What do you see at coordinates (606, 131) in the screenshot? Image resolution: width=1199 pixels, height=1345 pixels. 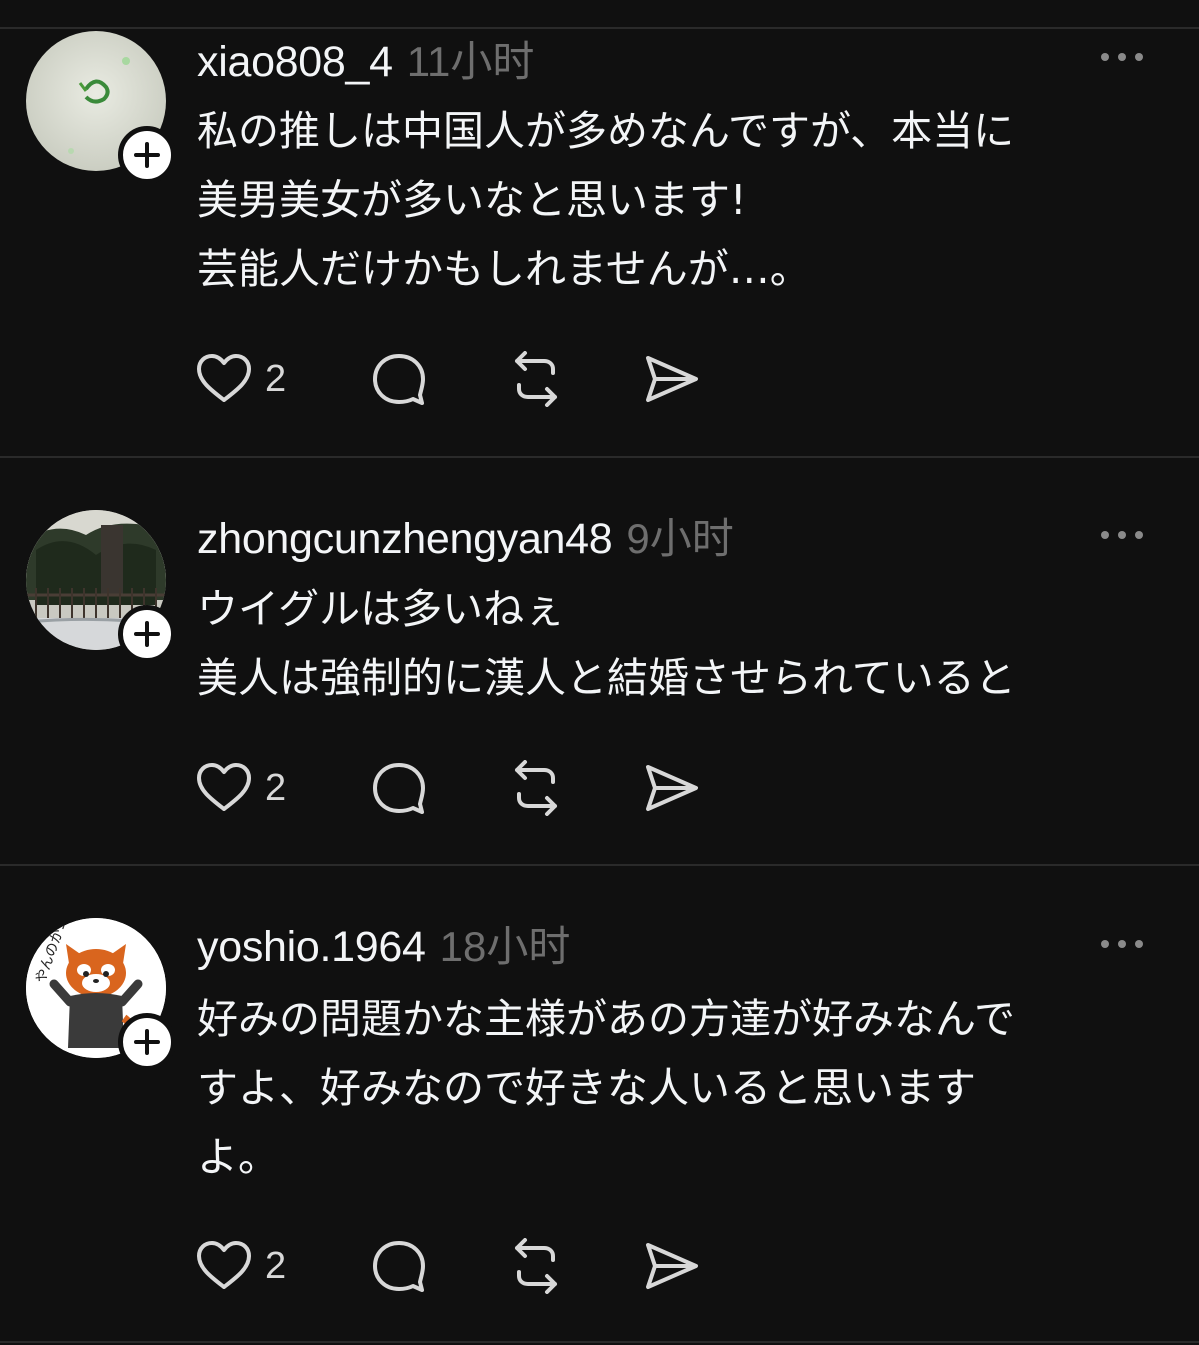 I see `post-text-line: 私の推しは中国人が多めなんですが、本当に` at bounding box center [606, 131].